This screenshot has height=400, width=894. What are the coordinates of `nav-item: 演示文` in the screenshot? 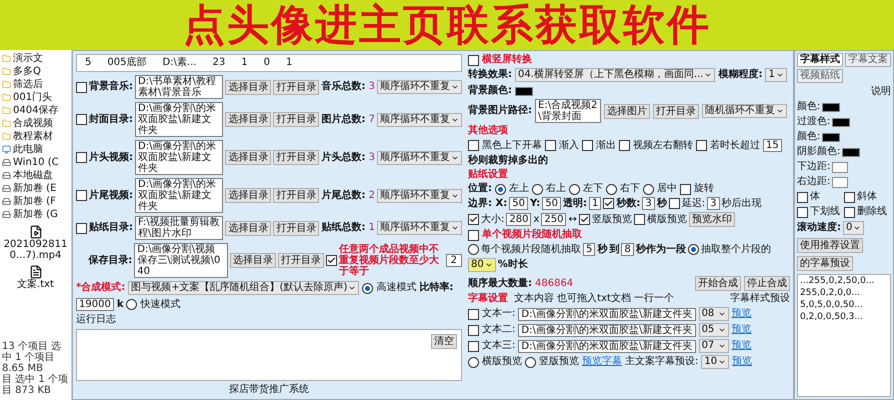 It's located at (35, 58).